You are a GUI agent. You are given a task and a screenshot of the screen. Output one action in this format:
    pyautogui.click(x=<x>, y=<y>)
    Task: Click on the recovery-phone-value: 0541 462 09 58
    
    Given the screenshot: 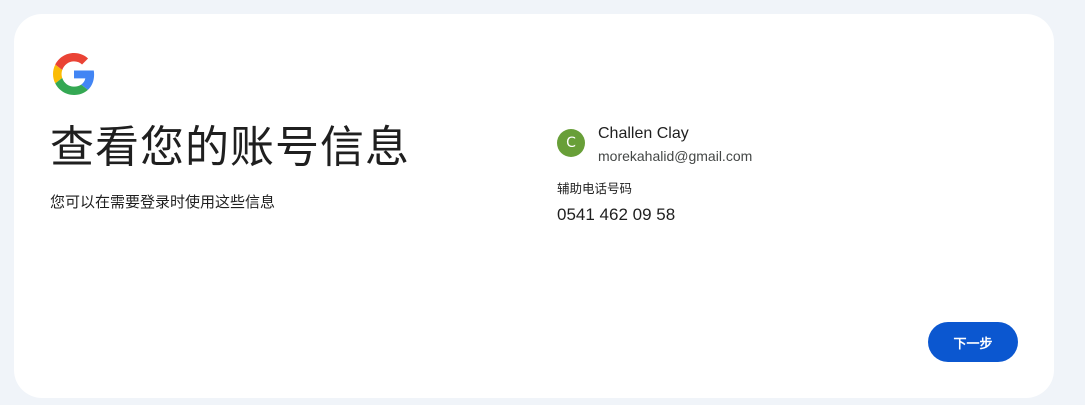 What is the action you would take?
    pyautogui.click(x=616, y=214)
    